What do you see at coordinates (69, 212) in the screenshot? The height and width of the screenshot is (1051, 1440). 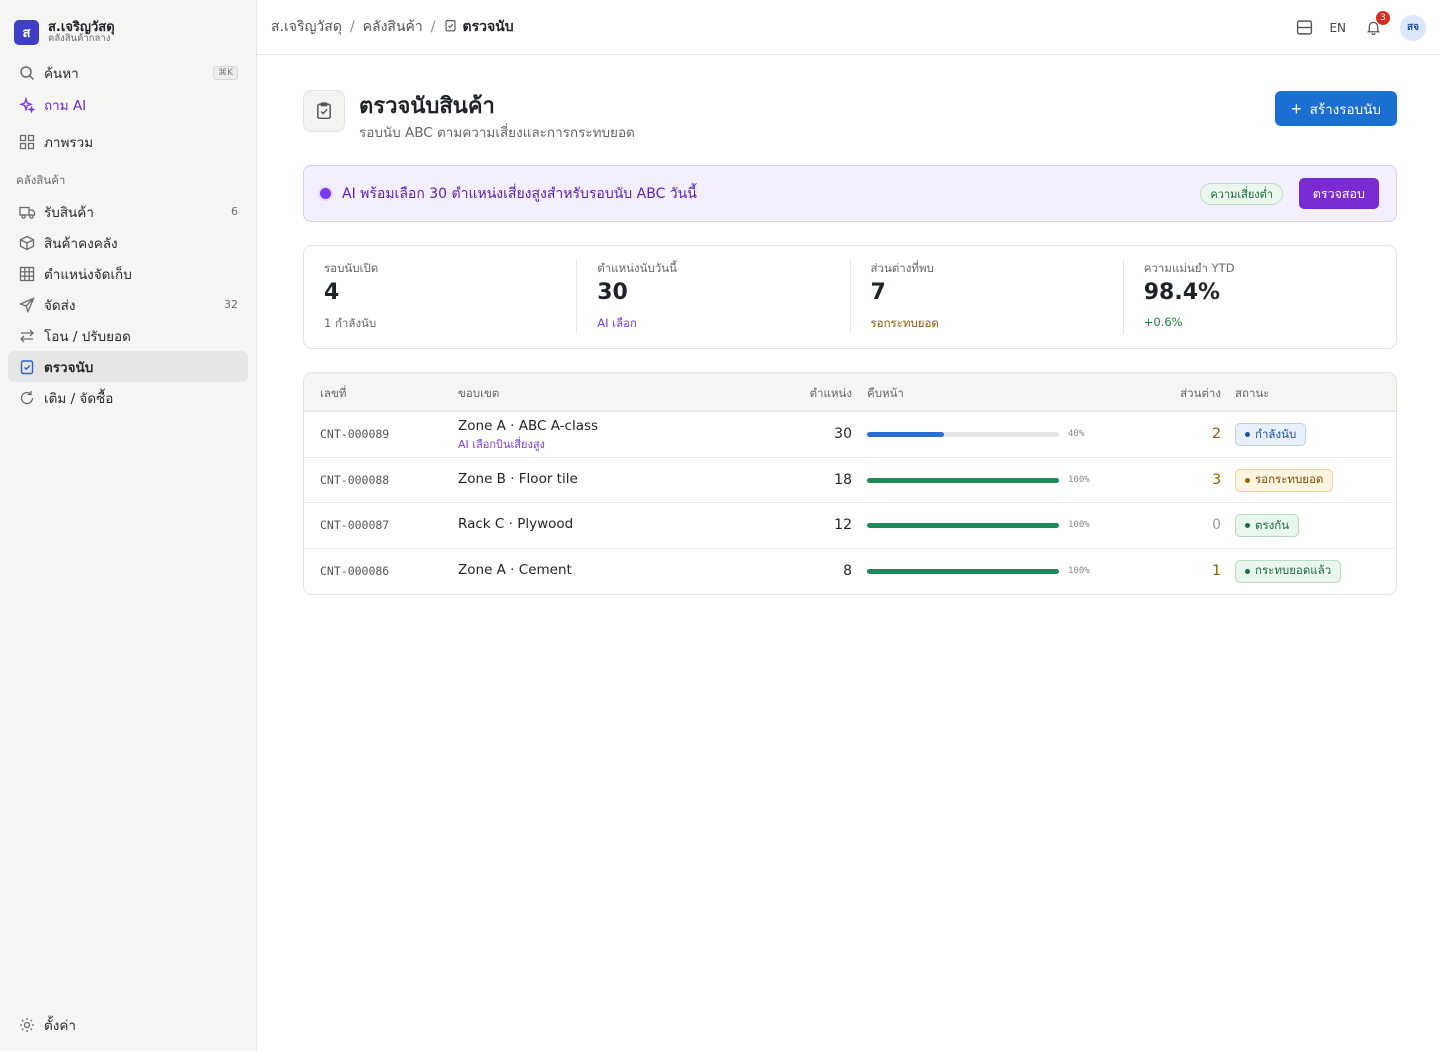 I see `sidebar-item-label: รับสินค้า` at bounding box center [69, 212].